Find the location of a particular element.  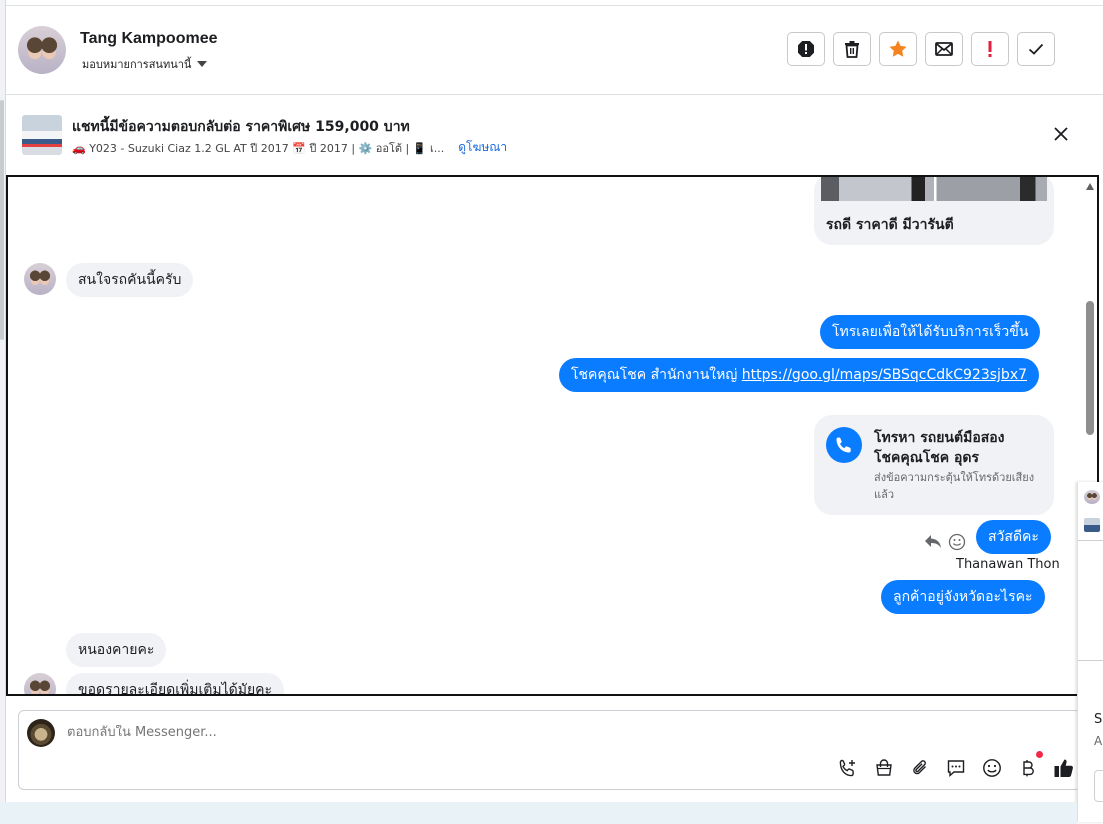

thumbs-up-icon is located at coordinates (1063, 768).